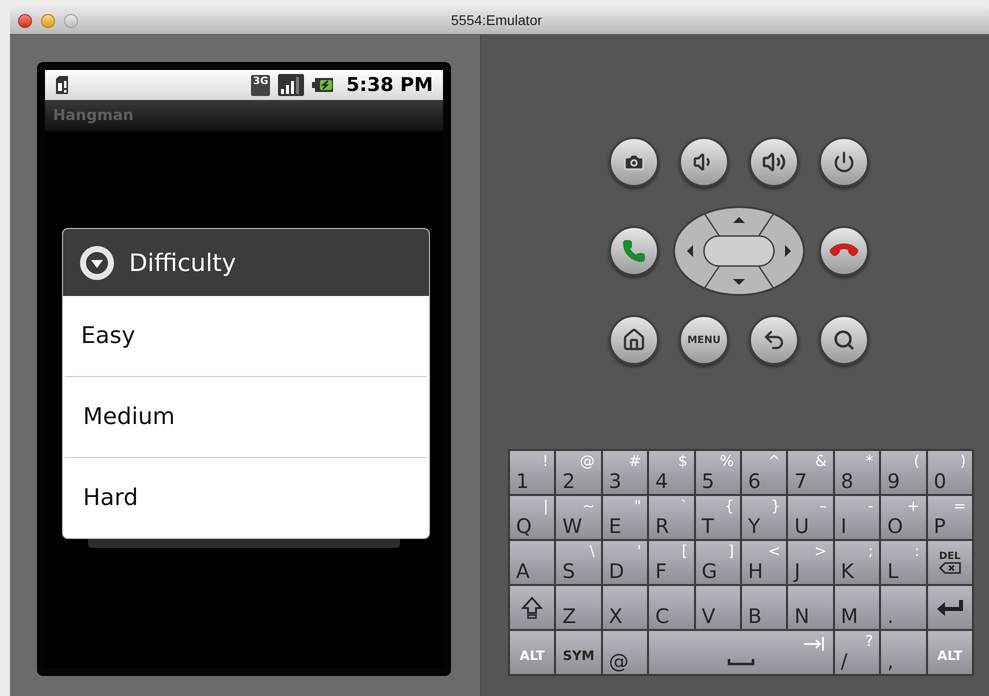  I want to click on keyboard-key: 0 ), so click(950, 472).